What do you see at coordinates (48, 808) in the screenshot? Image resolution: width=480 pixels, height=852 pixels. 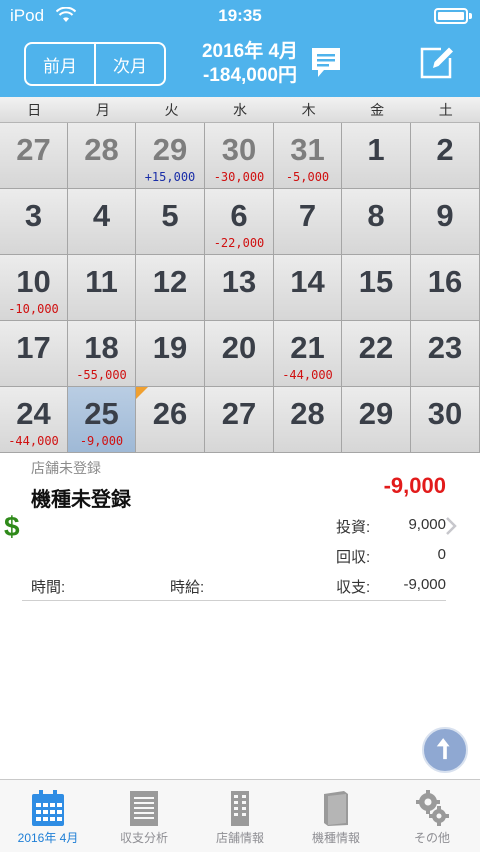 I see `calendar-icon` at bounding box center [48, 808].